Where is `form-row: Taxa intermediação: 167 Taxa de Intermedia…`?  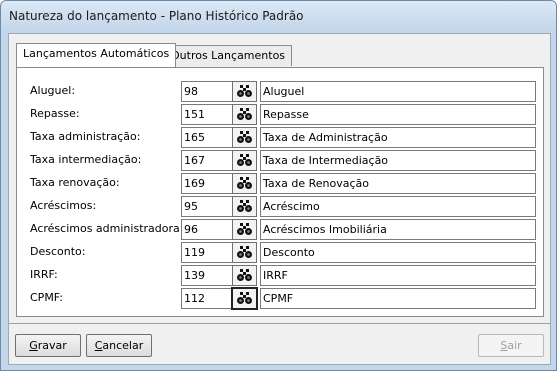 form-row: Taxa intermediação: 167 Taxa de Intermedia… is located at coordinates (280, 160).